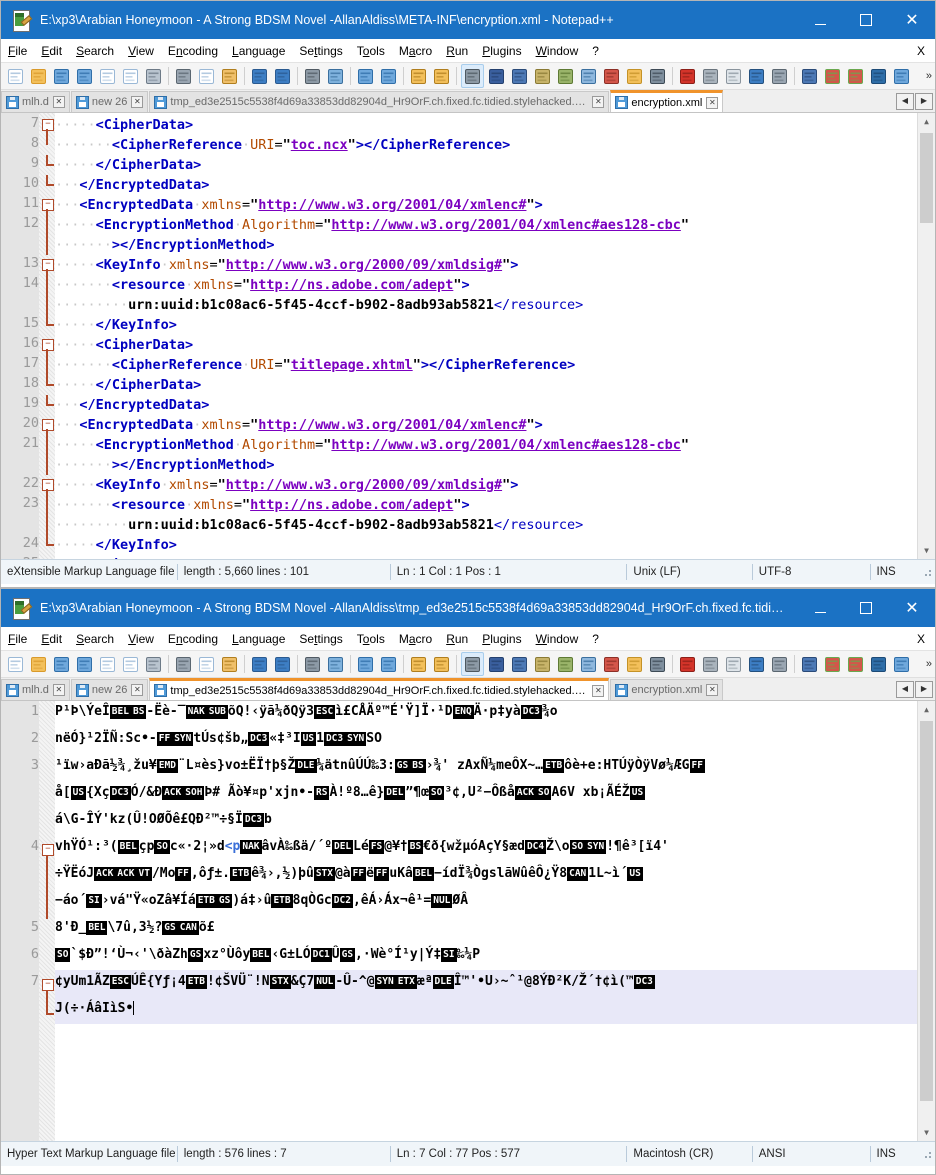  I want to click on tab-1: new 26 ✕, so click(109, 689).